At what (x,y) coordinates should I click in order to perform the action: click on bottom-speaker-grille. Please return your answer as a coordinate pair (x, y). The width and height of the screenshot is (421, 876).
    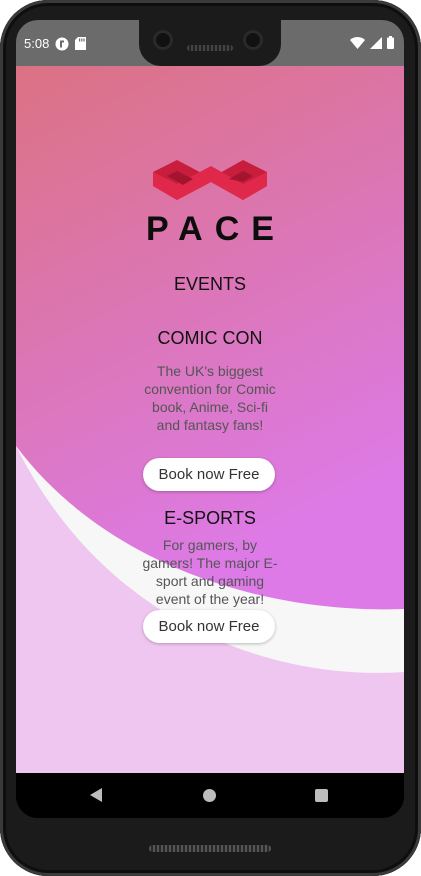
    Looking at the image, I should click on (210, 848).